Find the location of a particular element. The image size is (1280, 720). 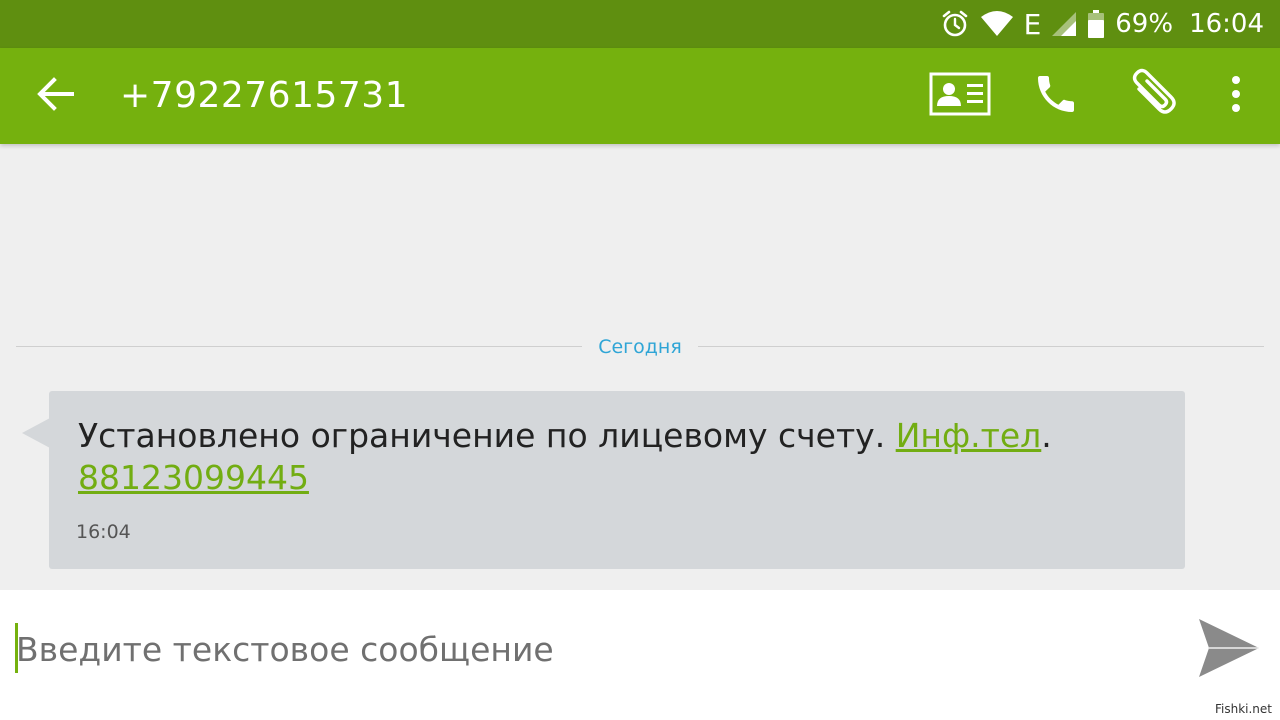

back-button is located at coordinates (56, 96).